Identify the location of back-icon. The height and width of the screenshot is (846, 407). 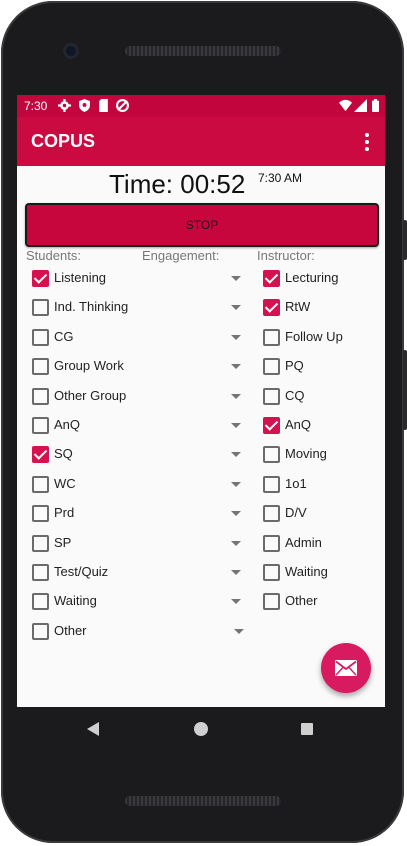
(93, 729).